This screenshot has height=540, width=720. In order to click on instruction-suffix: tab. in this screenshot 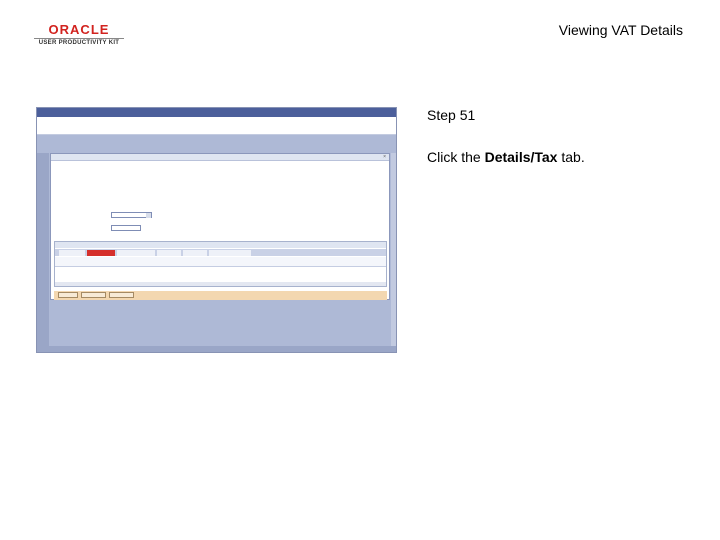, I will do `click(571, 157)`.